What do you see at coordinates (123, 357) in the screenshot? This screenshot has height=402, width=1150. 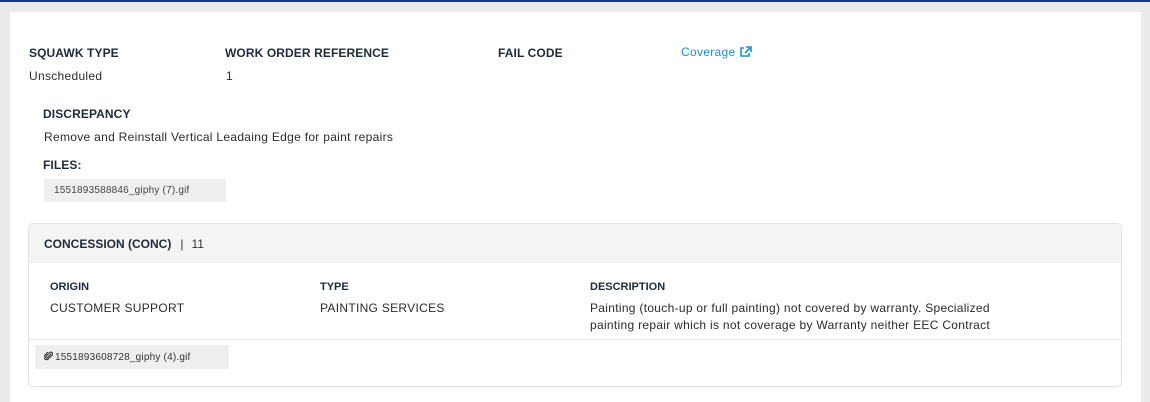 I see `attachment-filename: 1551893608728_giphy (4).gif` at bounding box center [123, 357].